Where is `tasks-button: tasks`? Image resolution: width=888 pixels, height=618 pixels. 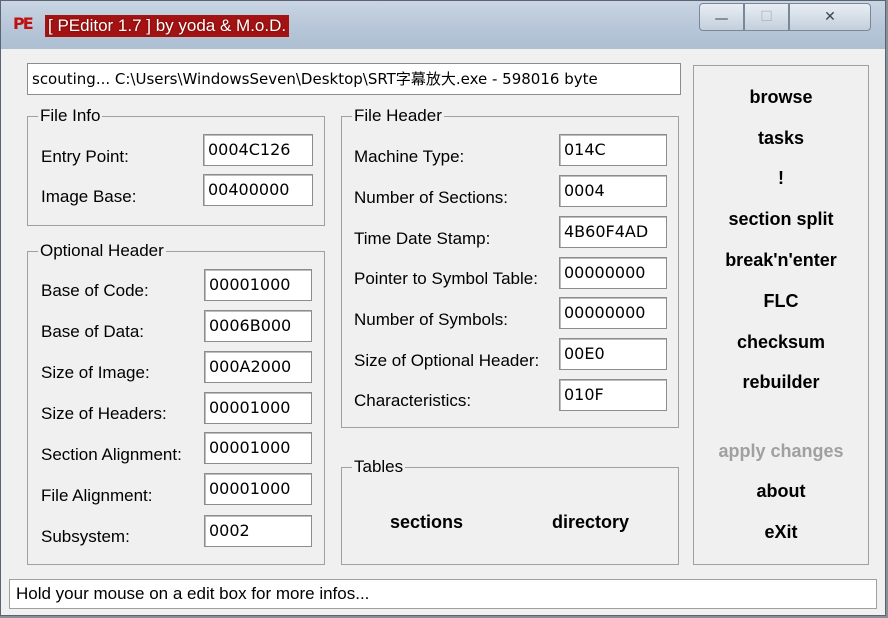 tasks-button: tasks is located at coordinates (781, 138).